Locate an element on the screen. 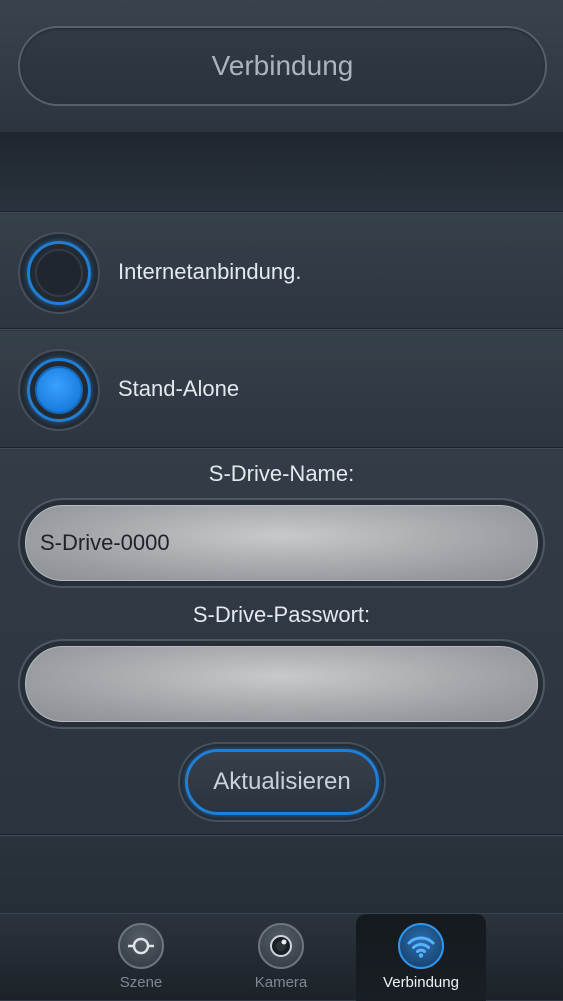 The height and width of the screenshot is (1001, 563). tab-camera: Kamera is located at coordinates (281, 957).